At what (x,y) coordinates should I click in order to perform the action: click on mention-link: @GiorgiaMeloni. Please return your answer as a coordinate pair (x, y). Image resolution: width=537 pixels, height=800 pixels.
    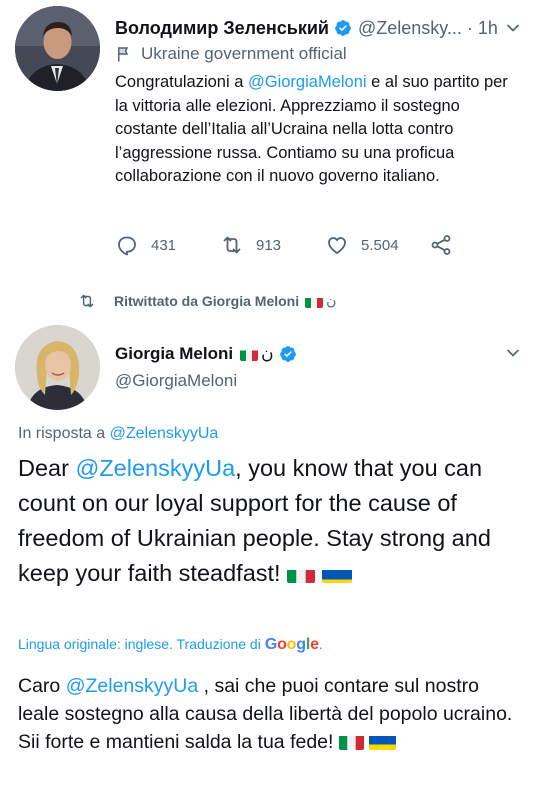
    Looking at the image, I should click on (307, 82).